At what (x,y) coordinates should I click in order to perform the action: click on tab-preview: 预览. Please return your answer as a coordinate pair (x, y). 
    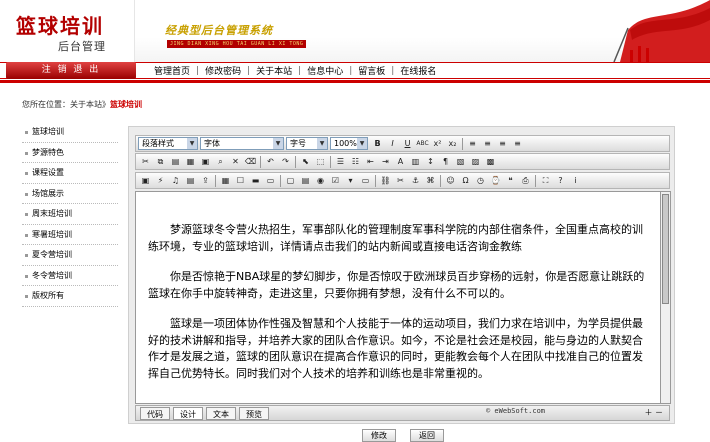
    Looking at the image, I should click on (254, 413).